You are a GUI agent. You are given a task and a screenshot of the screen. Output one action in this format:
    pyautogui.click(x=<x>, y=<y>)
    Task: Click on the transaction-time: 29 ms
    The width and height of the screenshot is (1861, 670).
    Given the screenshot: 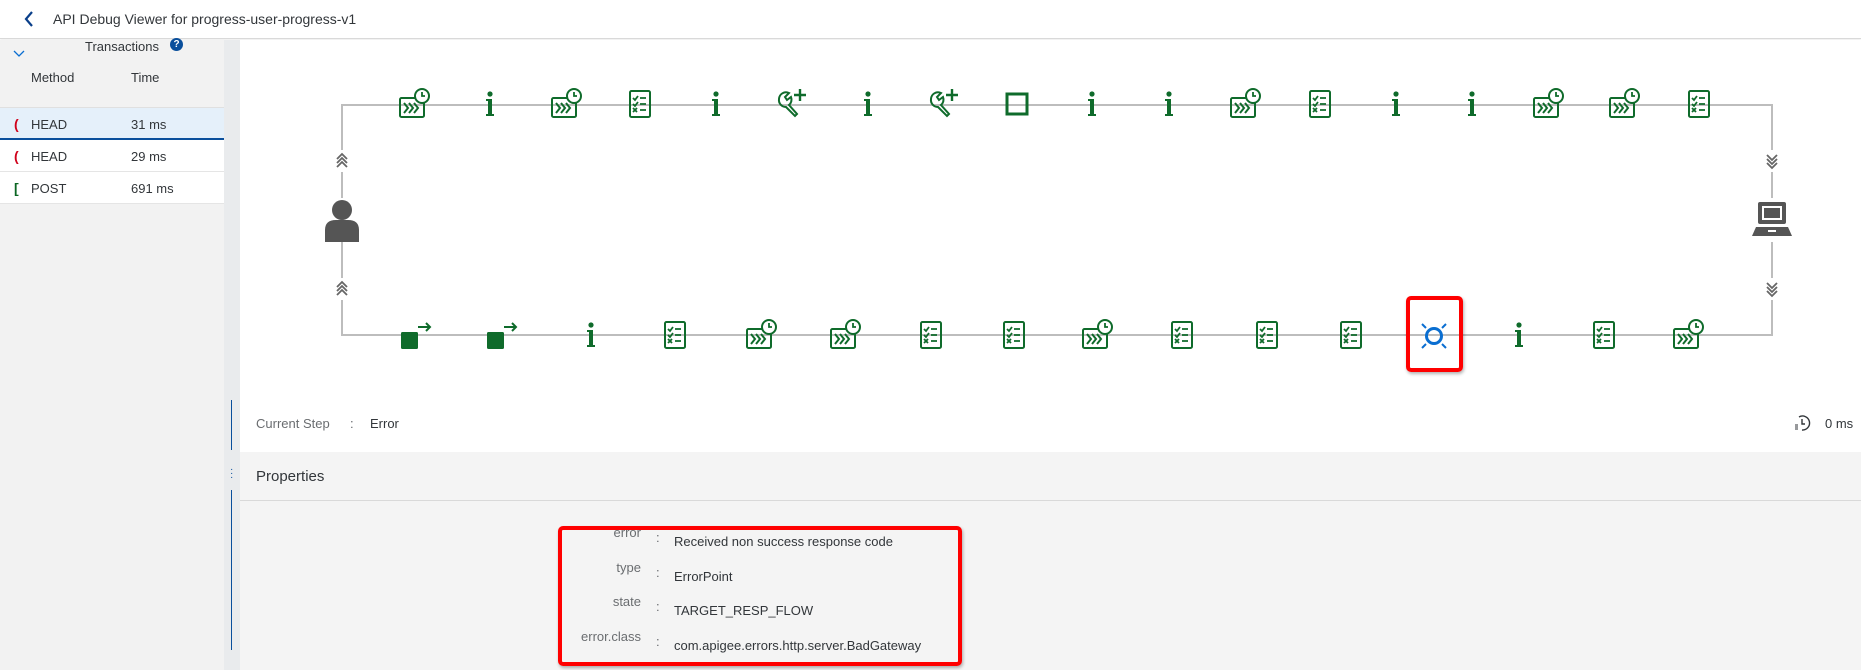 What is the action you would take?
    pyautogui.click(x=149, y=156)
    